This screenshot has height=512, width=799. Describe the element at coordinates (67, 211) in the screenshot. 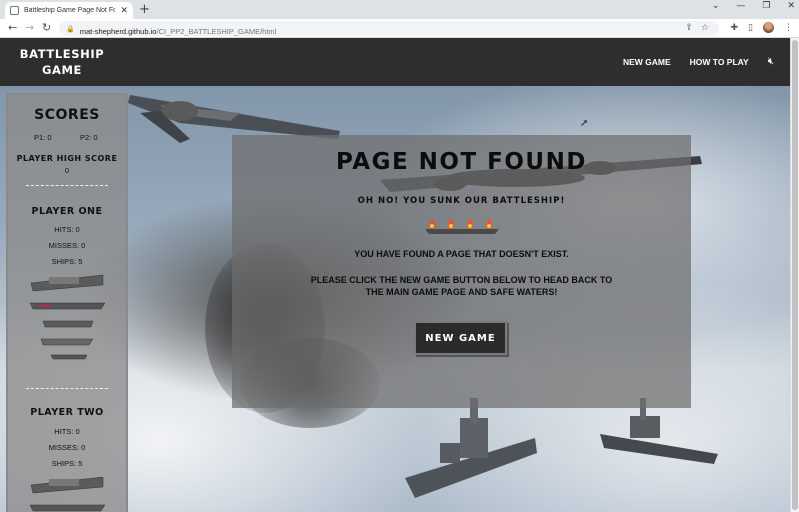

I see `player-one-title: PLAYER ONE` at that location.